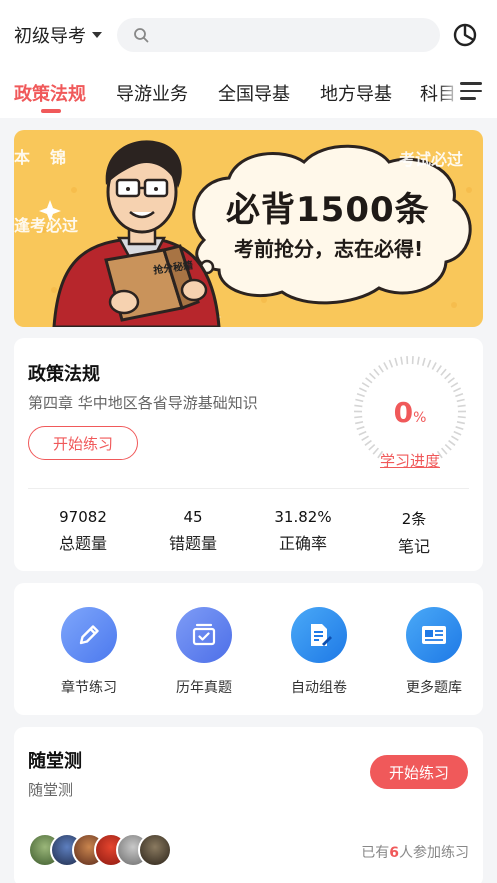 The height and width of the screenshot is (883, 497). I want to click on stat-label: 总题量, so click(82, 543).